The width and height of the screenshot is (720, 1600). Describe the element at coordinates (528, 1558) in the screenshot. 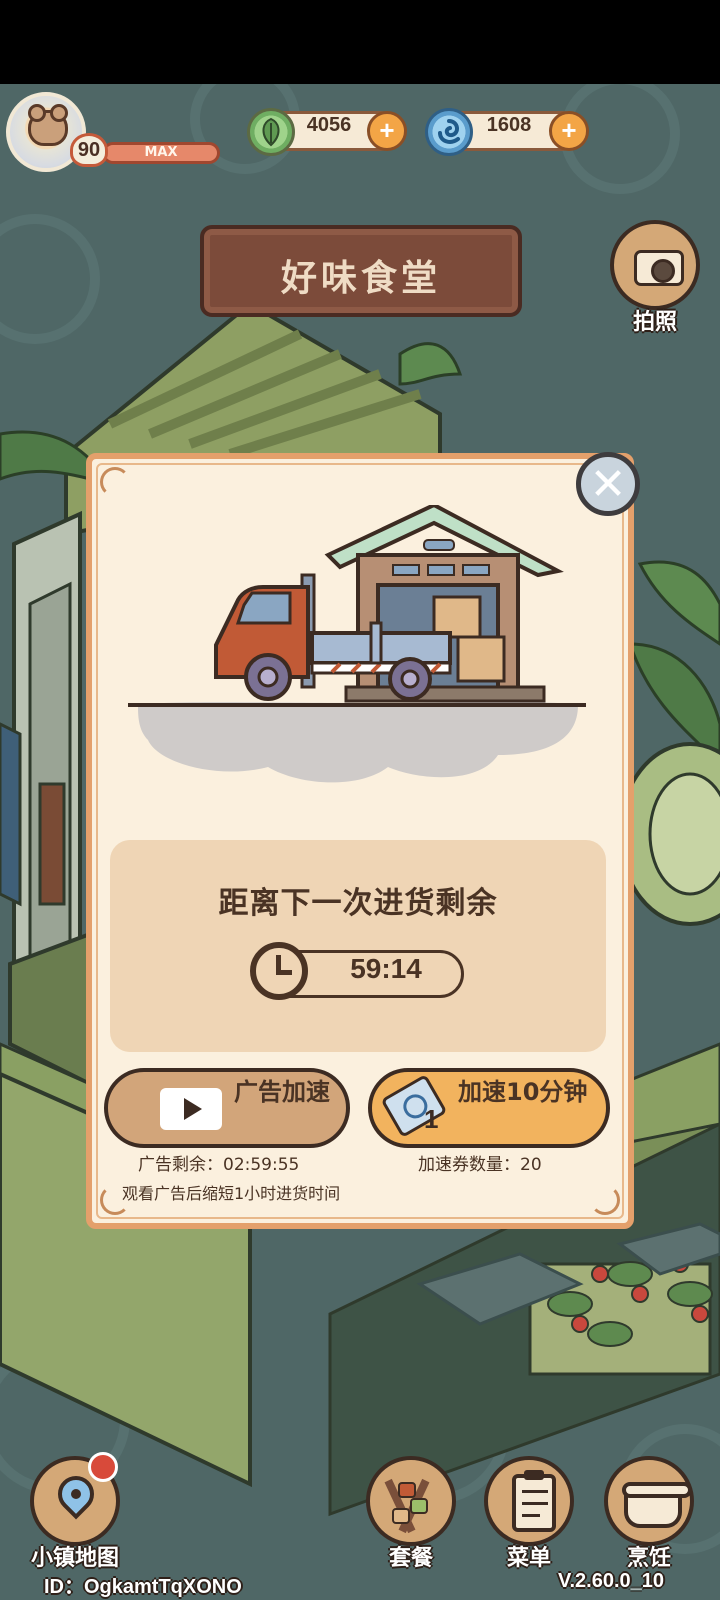

I see `menu-label: 菜单` at that location.